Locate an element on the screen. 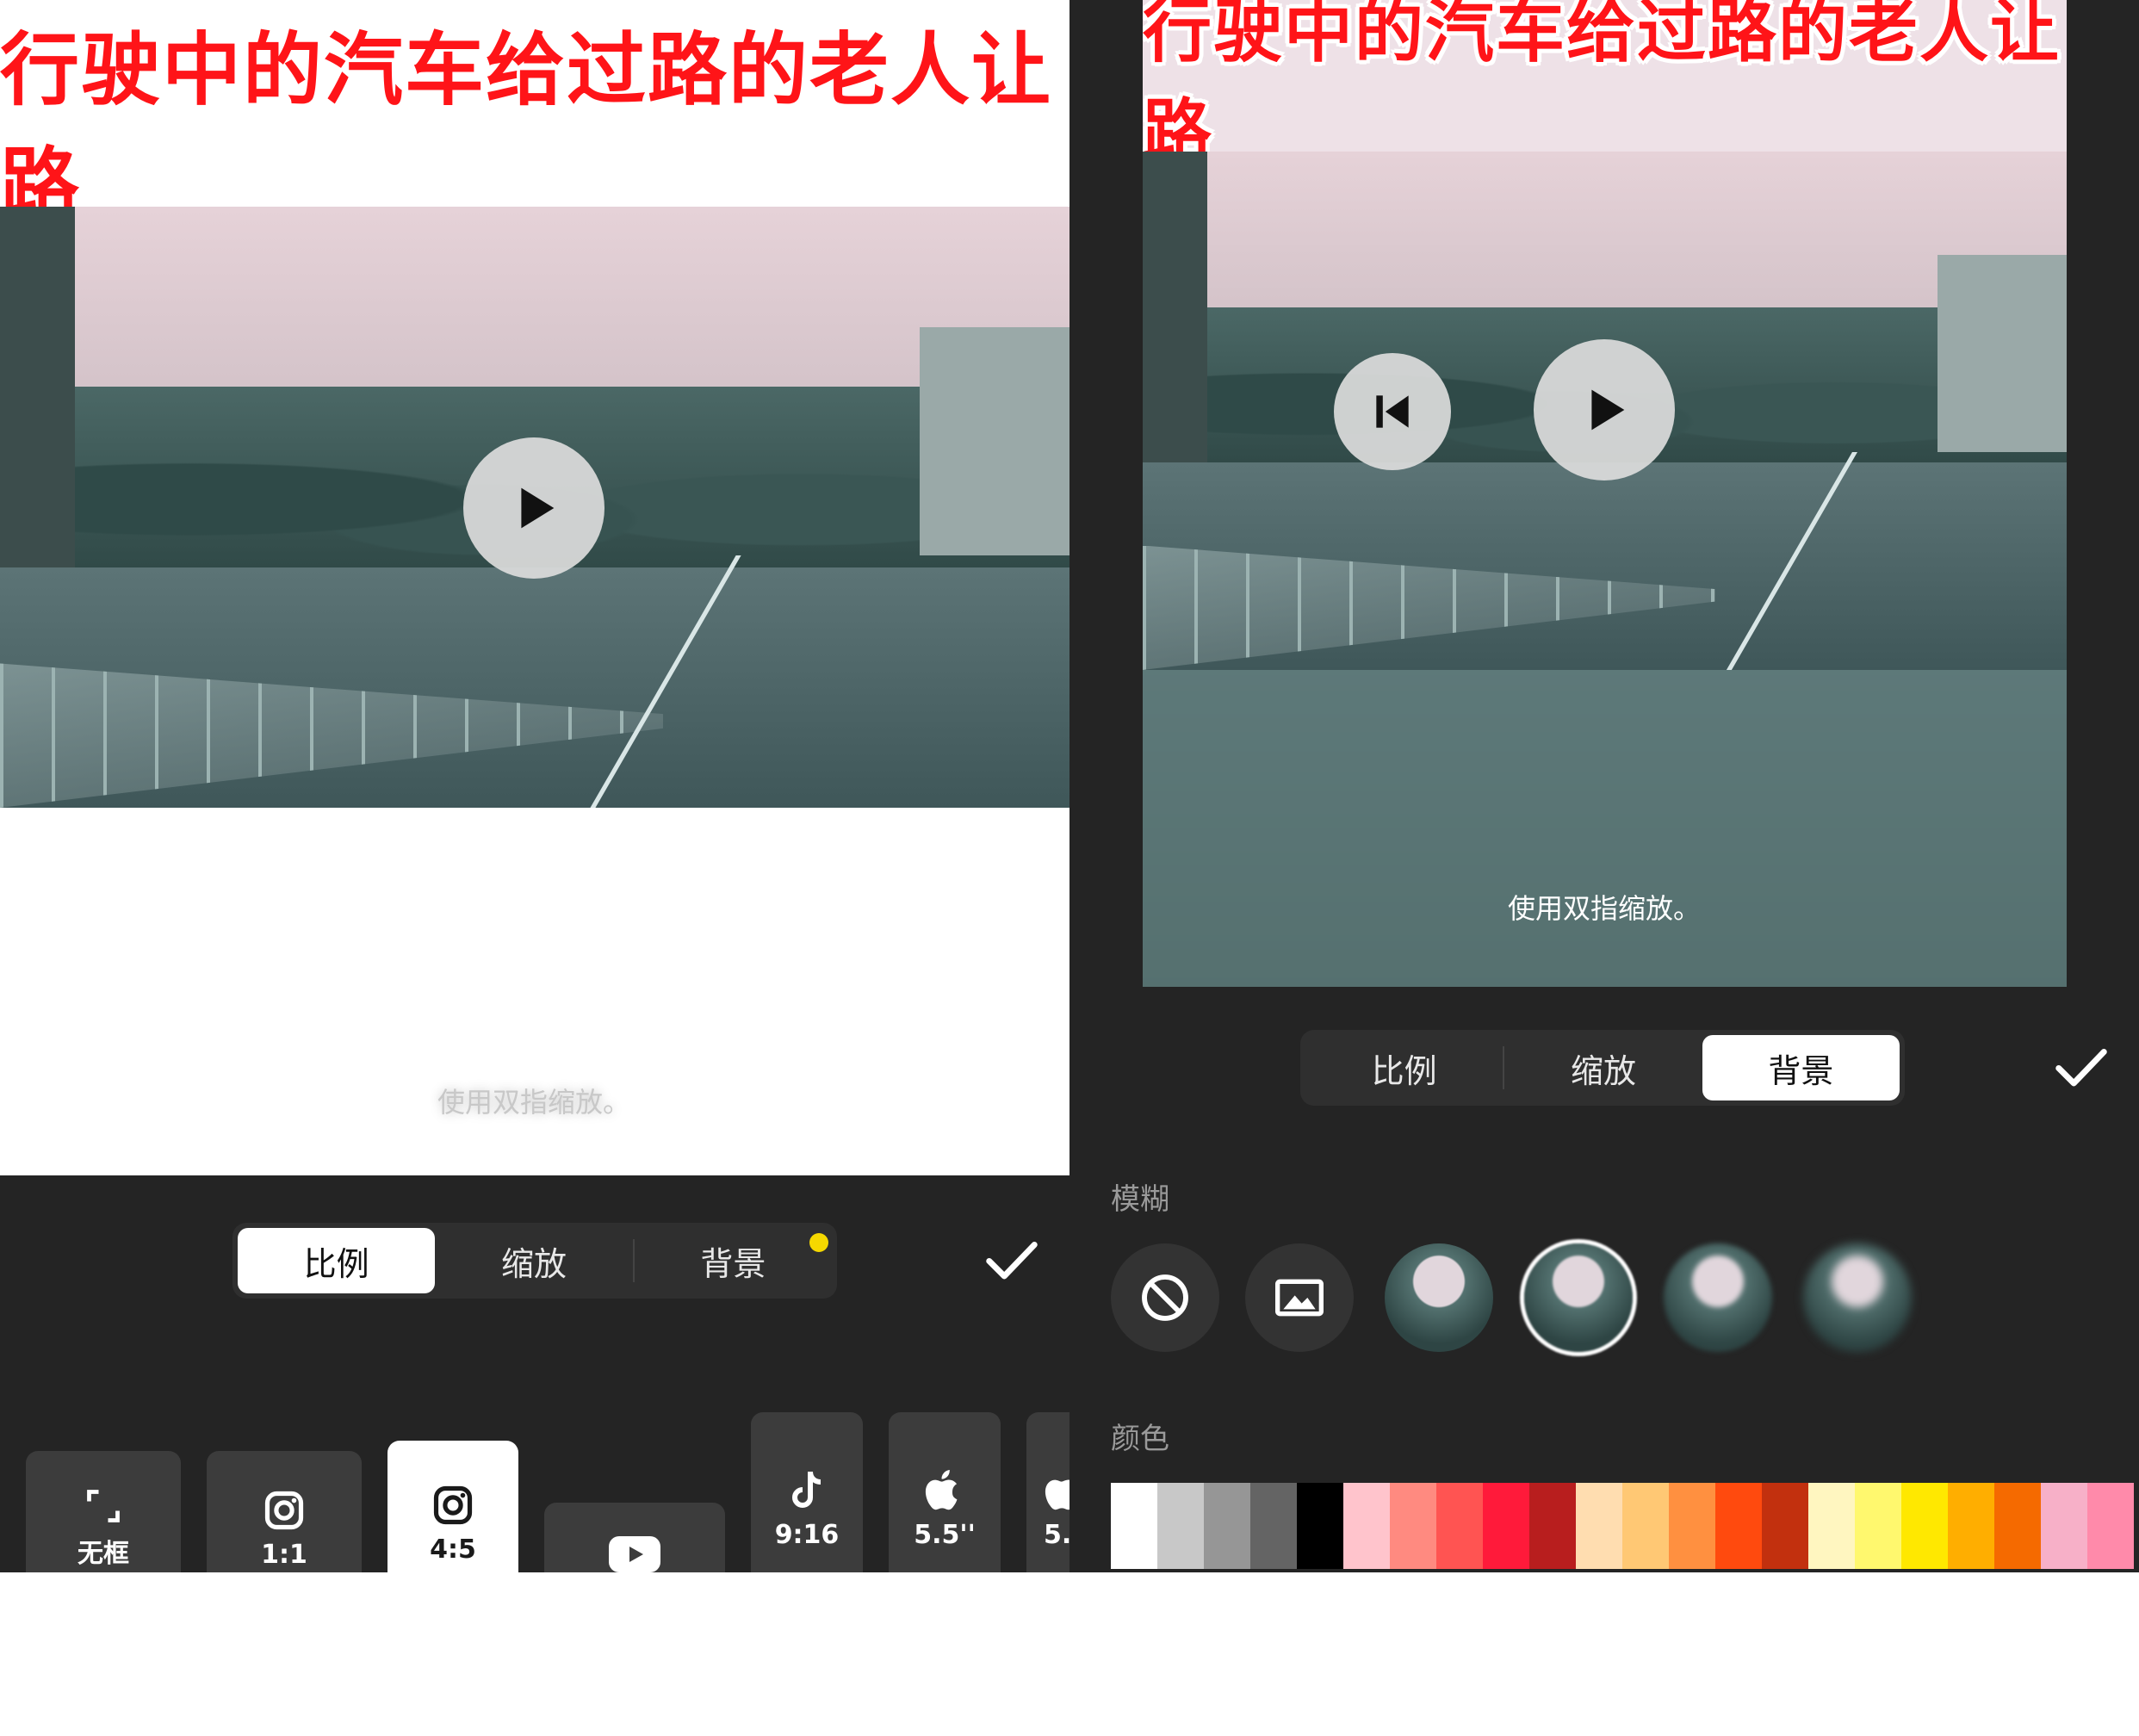  ratio-label: 5. is located at coordinates (1057, 1535).